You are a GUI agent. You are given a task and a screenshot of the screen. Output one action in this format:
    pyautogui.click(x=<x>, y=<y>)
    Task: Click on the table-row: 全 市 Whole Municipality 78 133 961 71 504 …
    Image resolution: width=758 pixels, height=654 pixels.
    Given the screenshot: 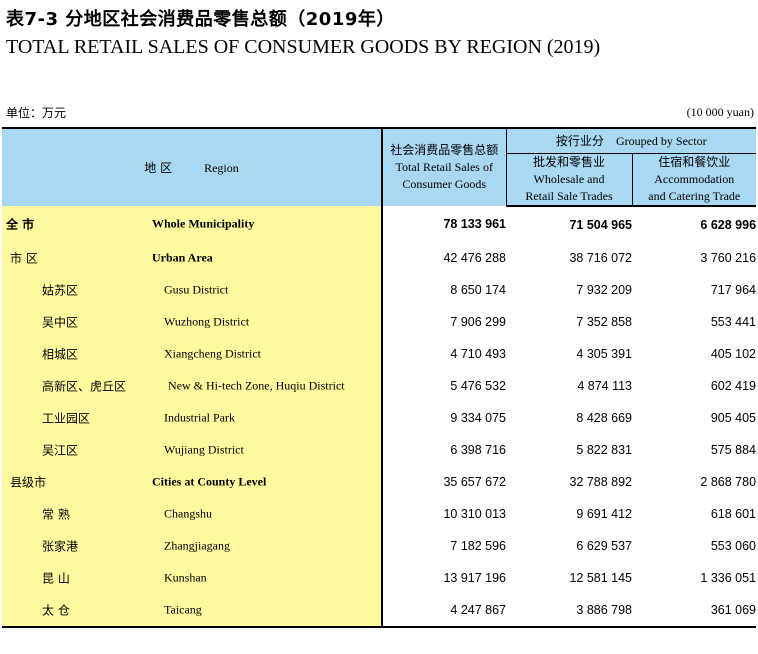 What is the action you would take?
    pyautogui.click(x=379, y=224)
    